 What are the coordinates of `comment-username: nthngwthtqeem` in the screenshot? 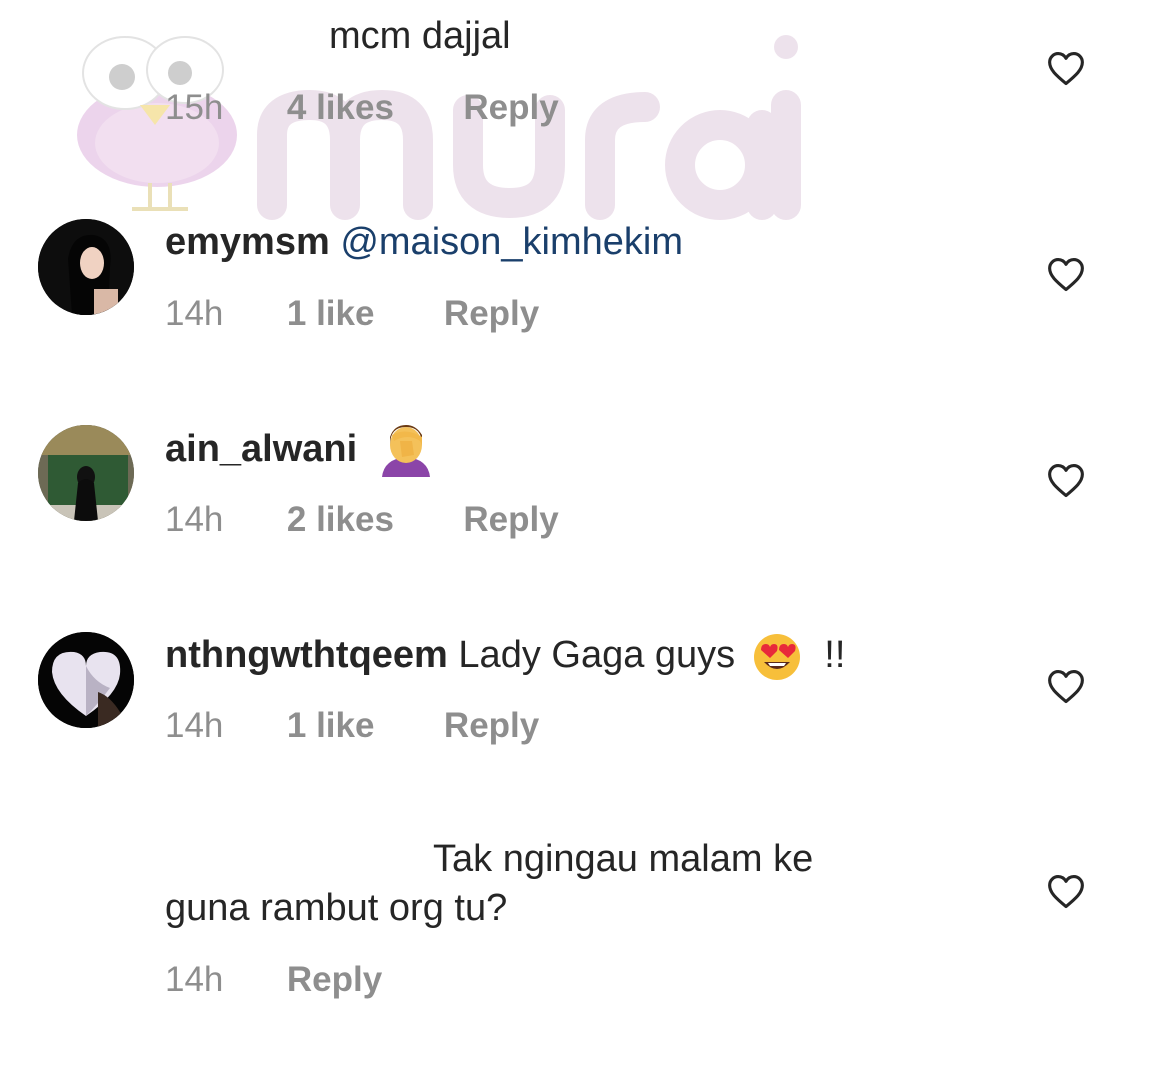 It's located at (306, 655).